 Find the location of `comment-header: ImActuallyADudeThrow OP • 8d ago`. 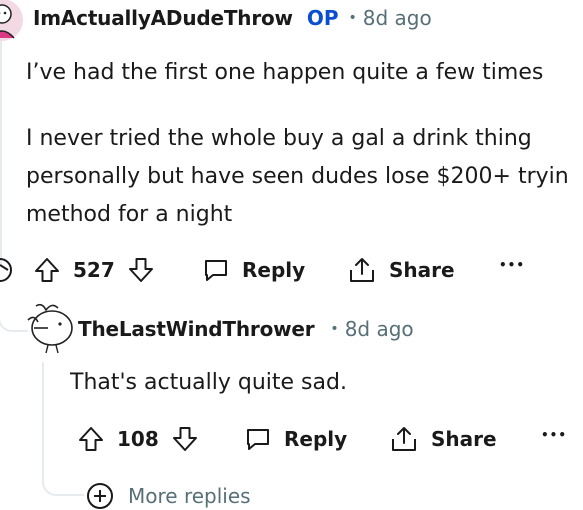

comment-header: ImActuallyADudeThrow OP • 8d ago is located at coordinates (232, 18).